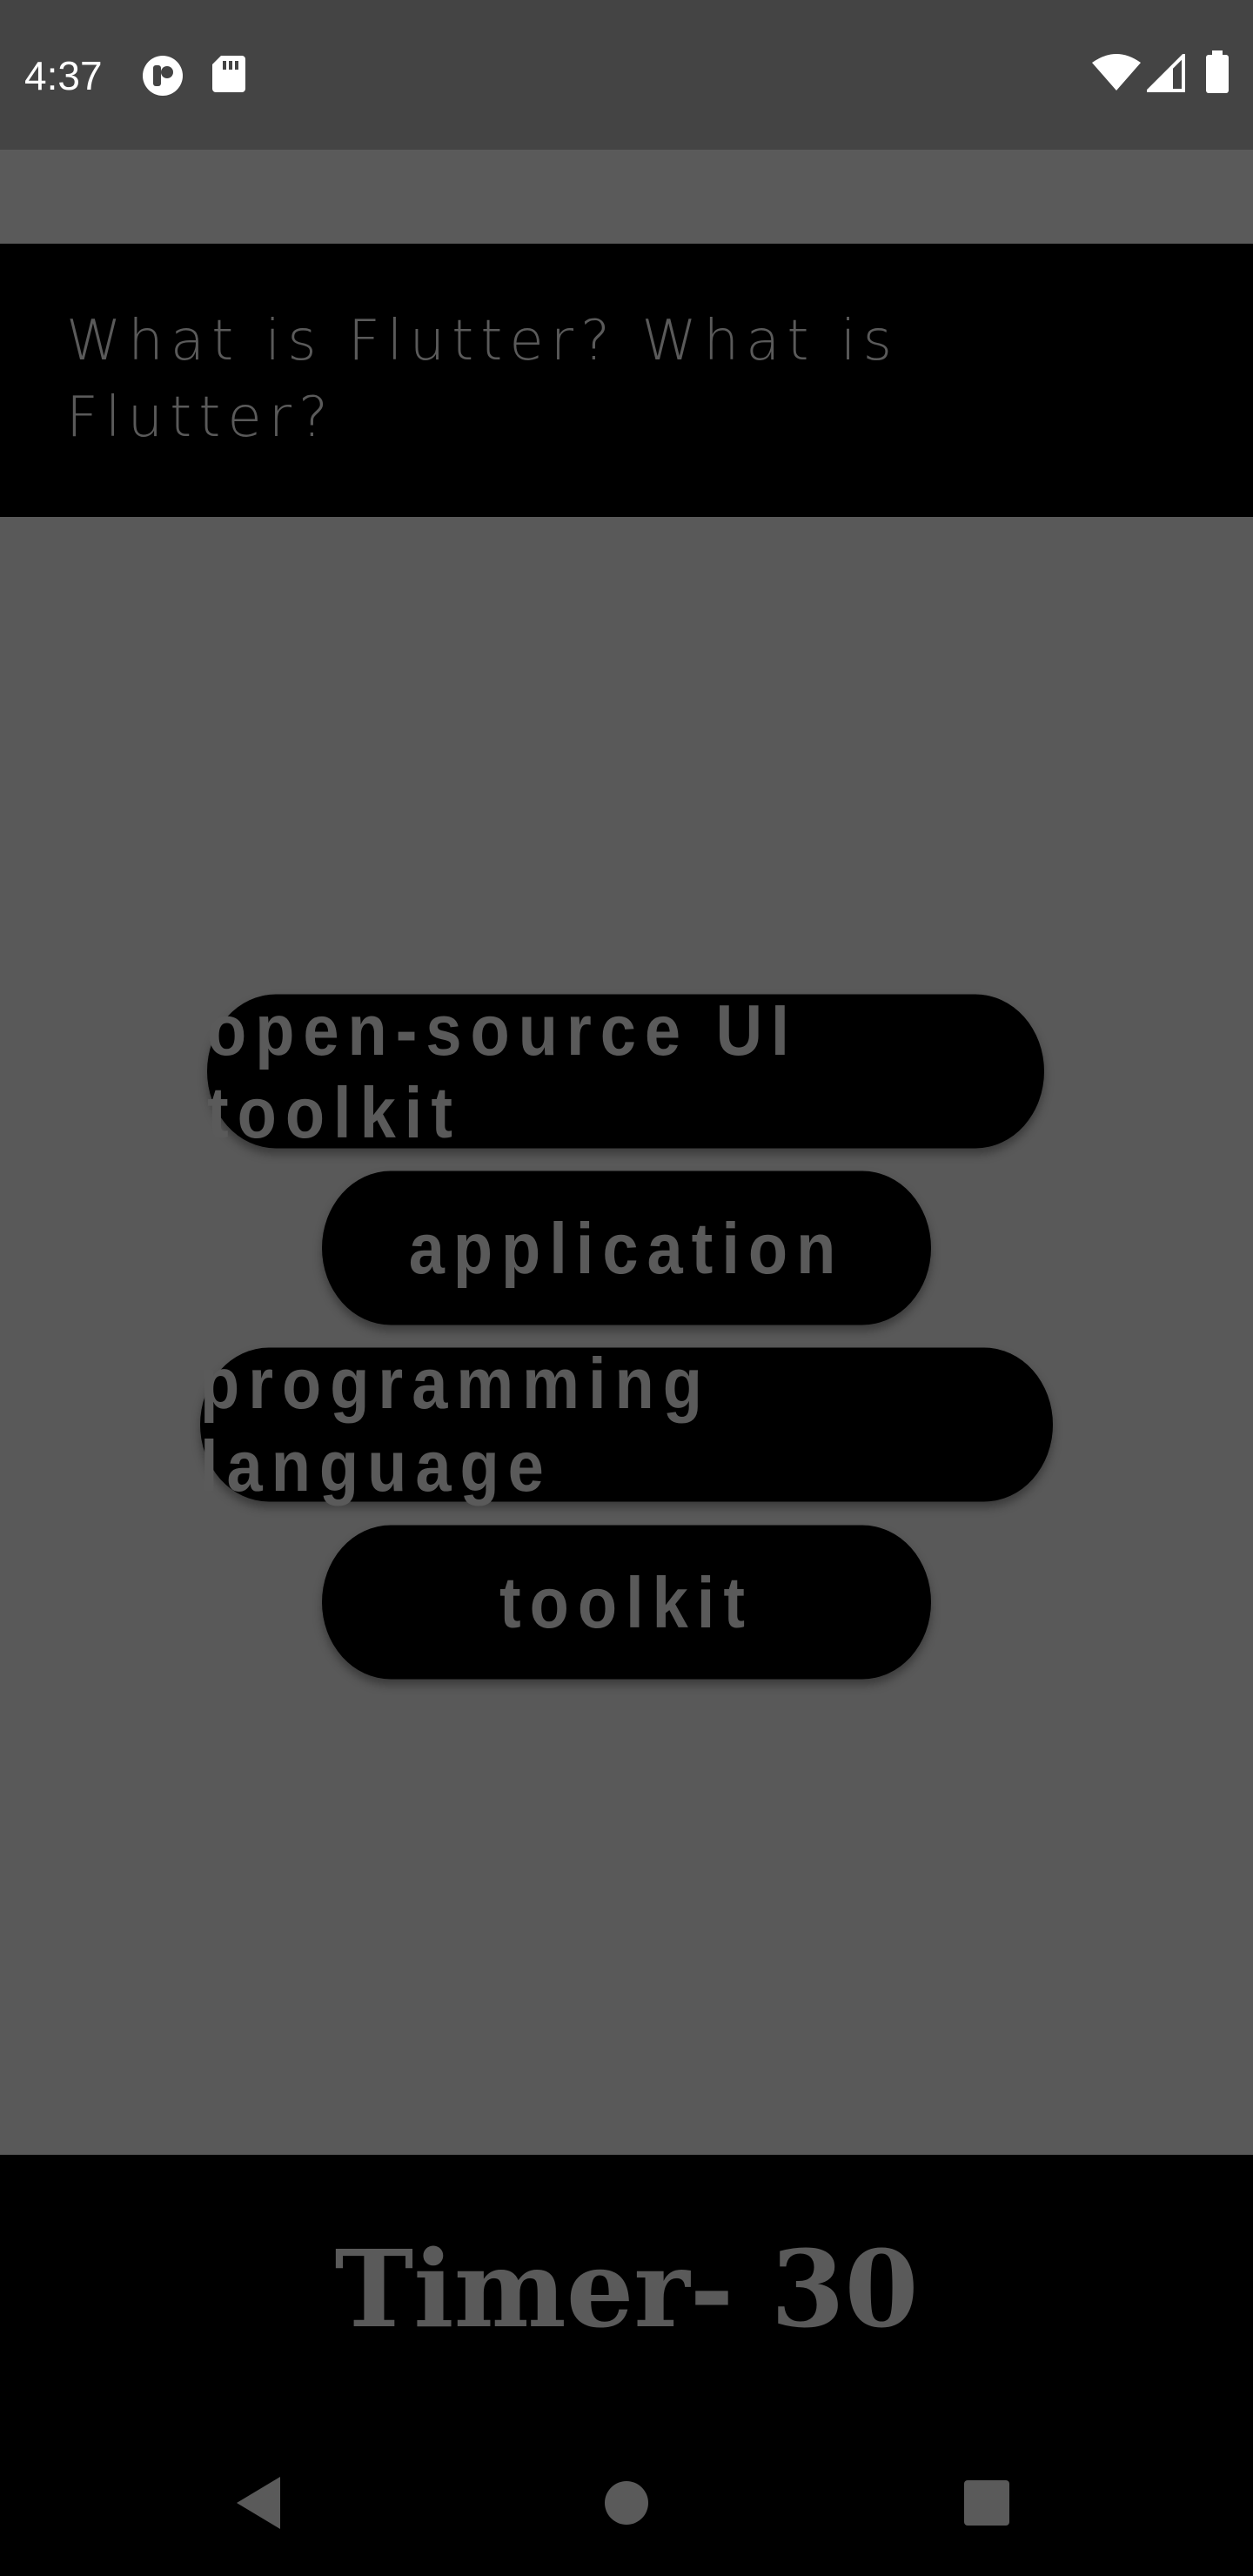 The width and height of the screenshot is (1253, 2576). I want to click on cellular-signal-icon, so click(1164, 73).